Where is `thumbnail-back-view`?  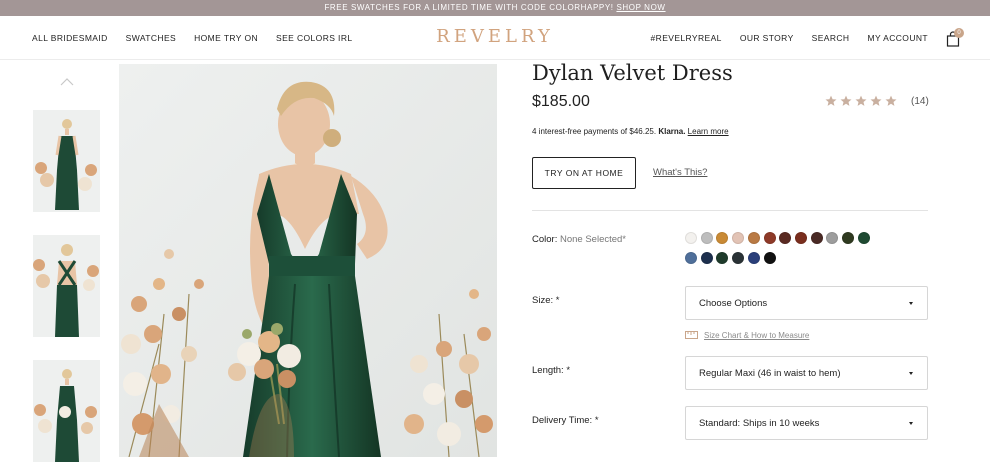 thumbnail-back-view is located at coordinates (66, 286).